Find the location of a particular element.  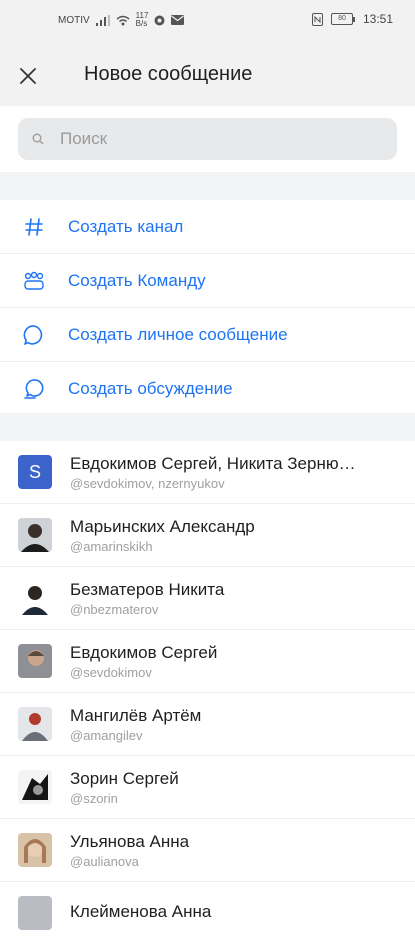

create-channel-label: Создать канал is located at coordinates (126, 226).